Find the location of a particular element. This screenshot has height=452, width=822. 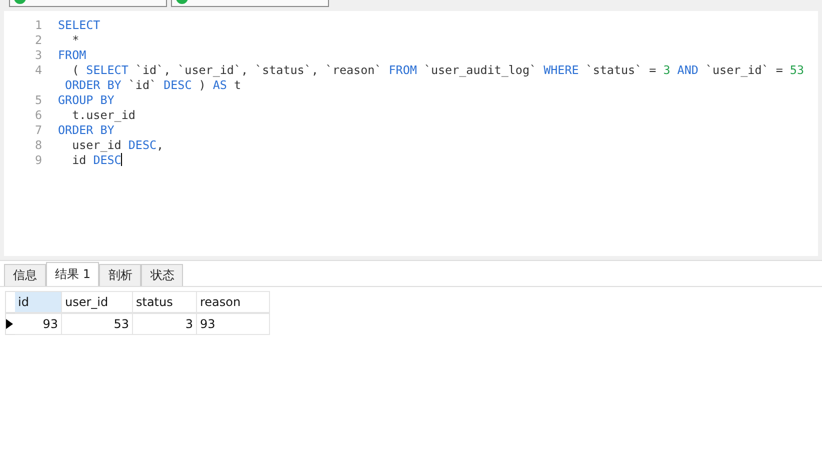

code-line: t.user_id is located at coordinates (103, 115).